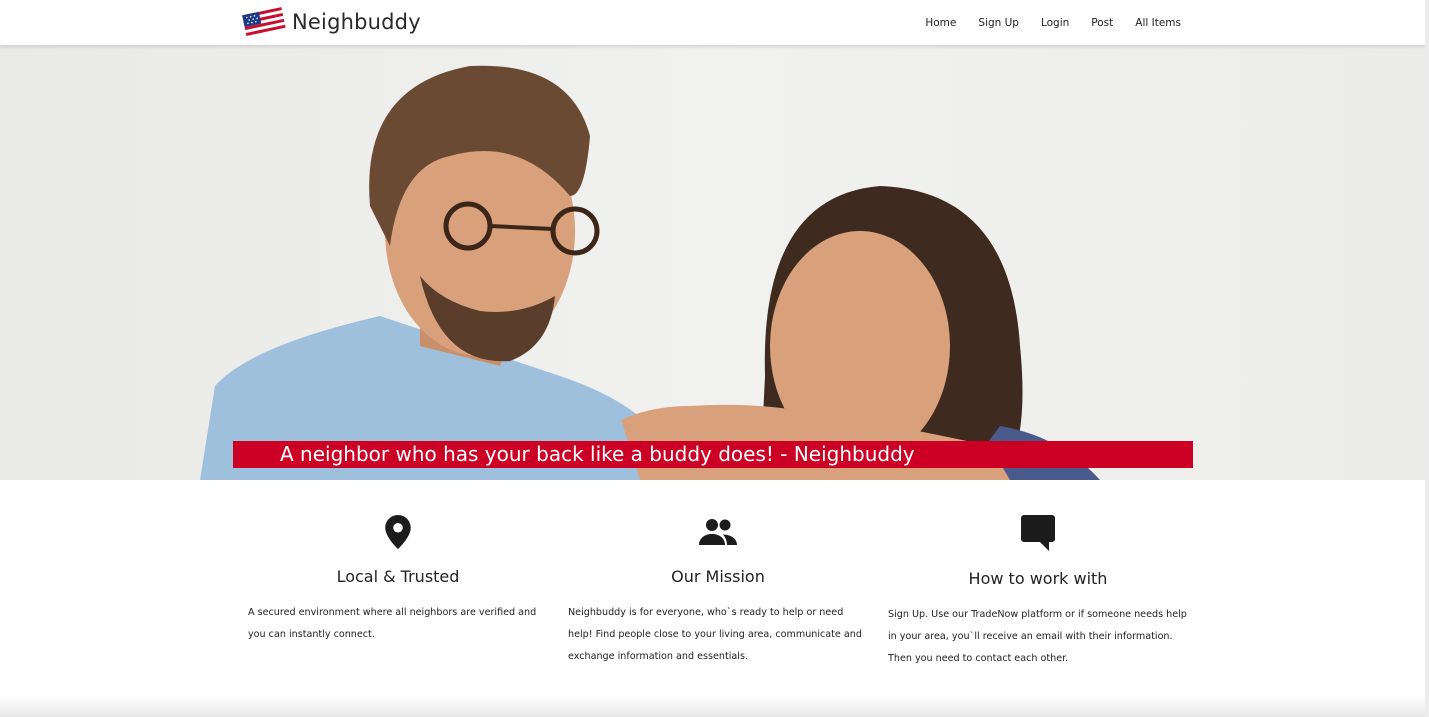 Image resolution: width=1429 pixels, height=717 pixels. I want to click on nav-link-login: Login, so click(1055, 23).